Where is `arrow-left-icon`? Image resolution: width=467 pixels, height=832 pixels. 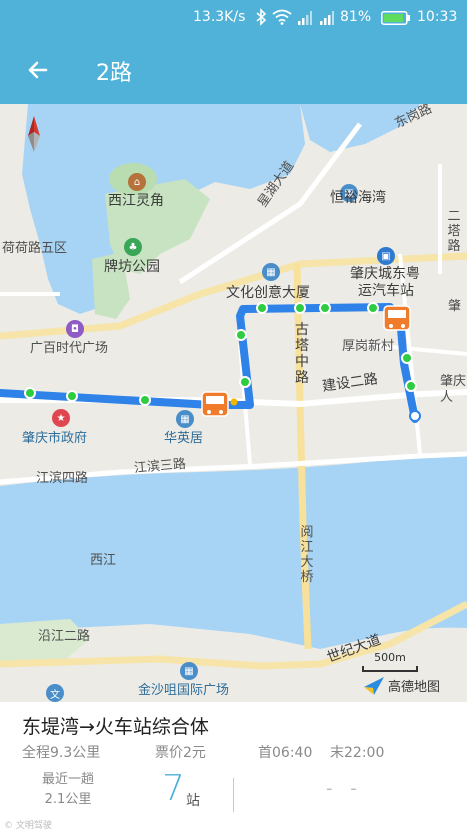
arrow-left-icon is located at coordinates (38, 70).